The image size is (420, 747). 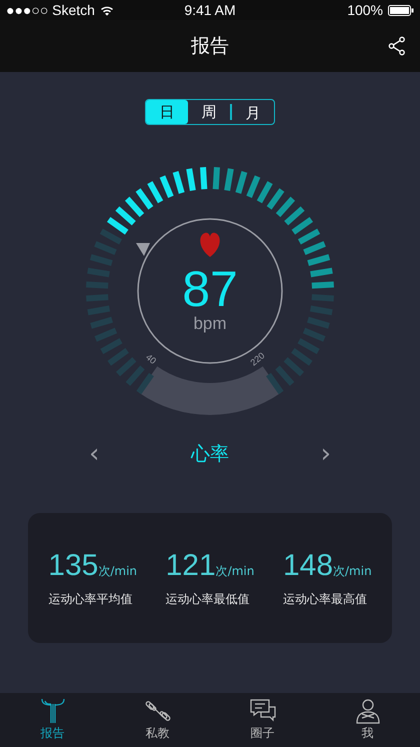 What do you see at coordinates (143, 249) in the screenshot?
I see `pointer-icon` at bounding box center [143, 249].